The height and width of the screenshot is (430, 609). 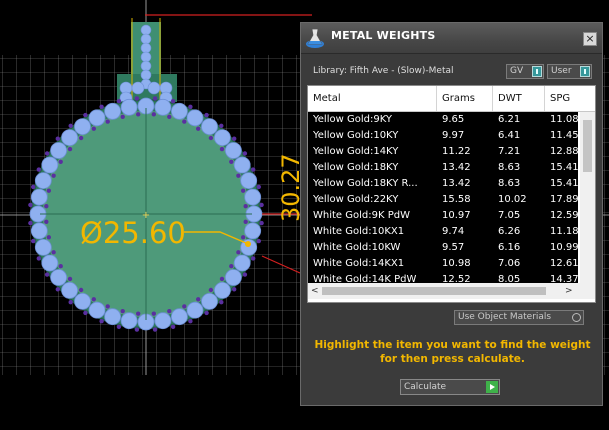 I want to click on table-row: Yellow Gold:10KY 9.97 6.41 11.45, so click(x=443, y=136).